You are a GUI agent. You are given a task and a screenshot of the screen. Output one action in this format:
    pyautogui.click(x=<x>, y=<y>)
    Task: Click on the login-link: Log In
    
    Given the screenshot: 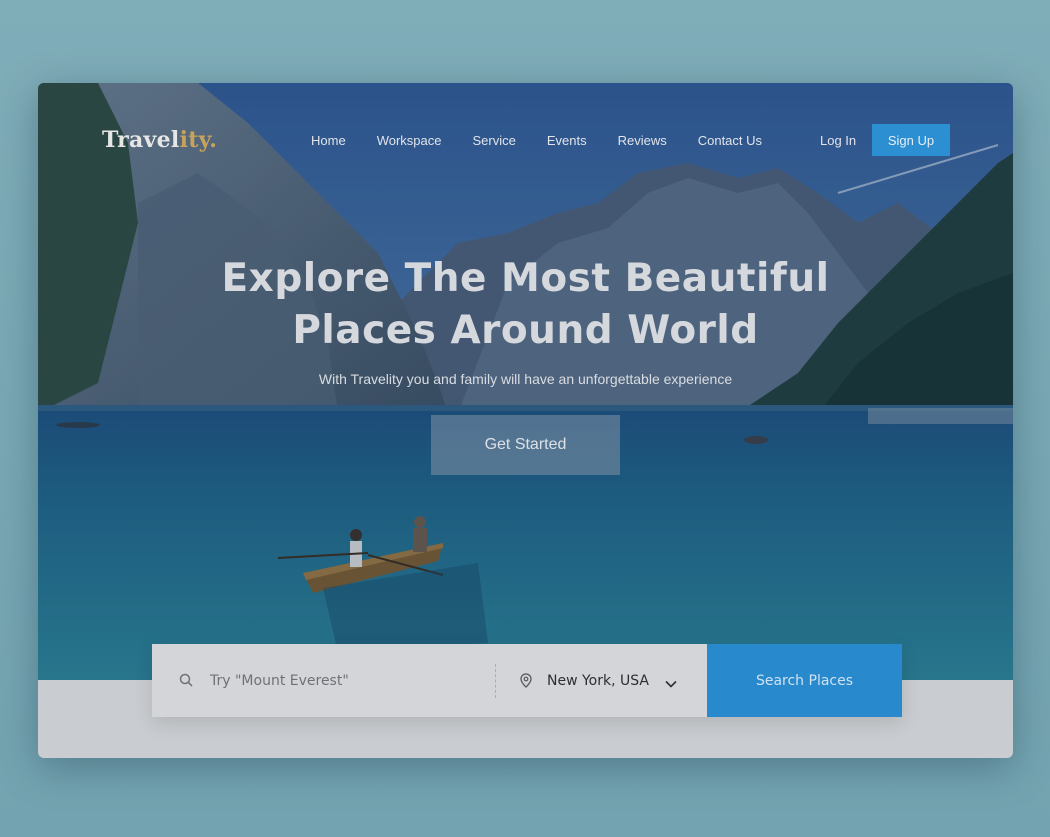 What is the action you would take?
    pyautogui.click(x=838, y=140)
    